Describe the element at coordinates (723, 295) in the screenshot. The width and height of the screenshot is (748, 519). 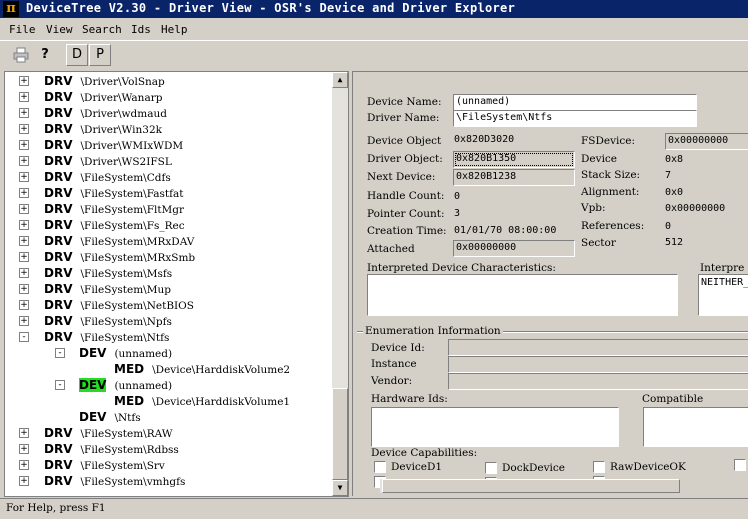
I see `interp-list: NEITHER_` at that location.